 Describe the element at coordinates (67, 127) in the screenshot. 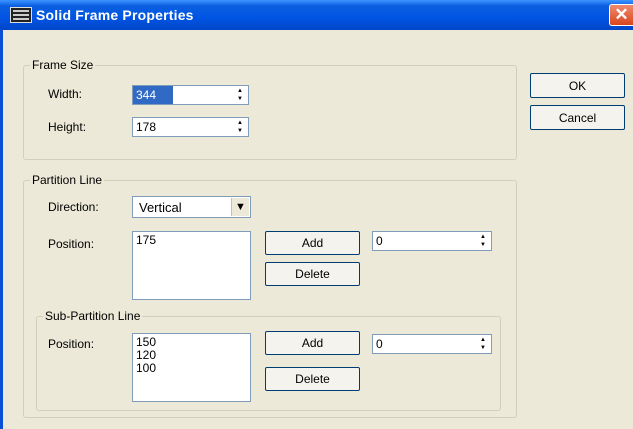

I see `height-label: Height:` at that location.